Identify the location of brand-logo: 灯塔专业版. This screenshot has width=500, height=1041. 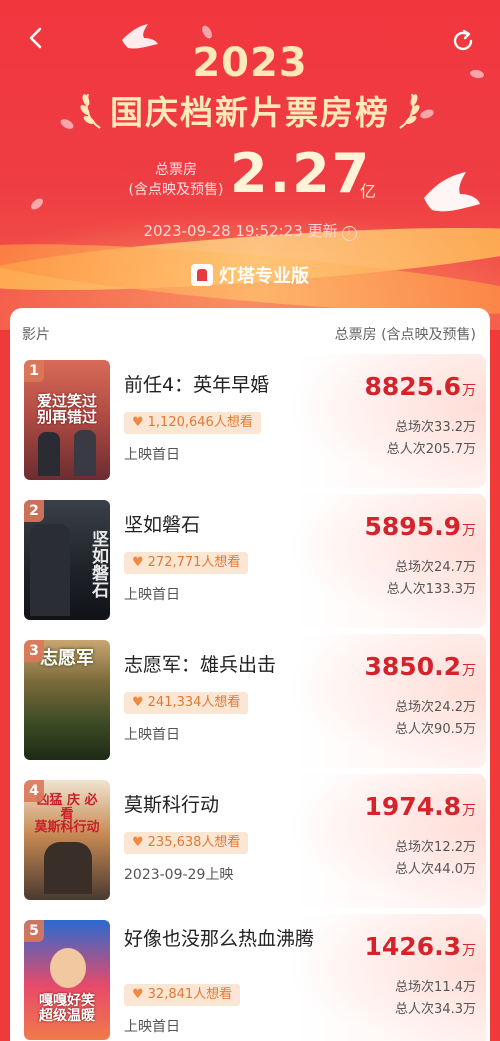
(250, 275).